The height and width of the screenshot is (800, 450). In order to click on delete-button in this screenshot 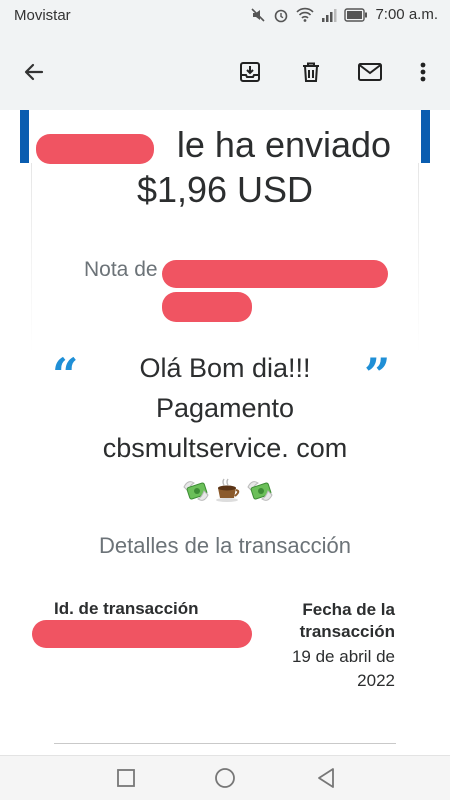, I will do `click(311, 72)`.